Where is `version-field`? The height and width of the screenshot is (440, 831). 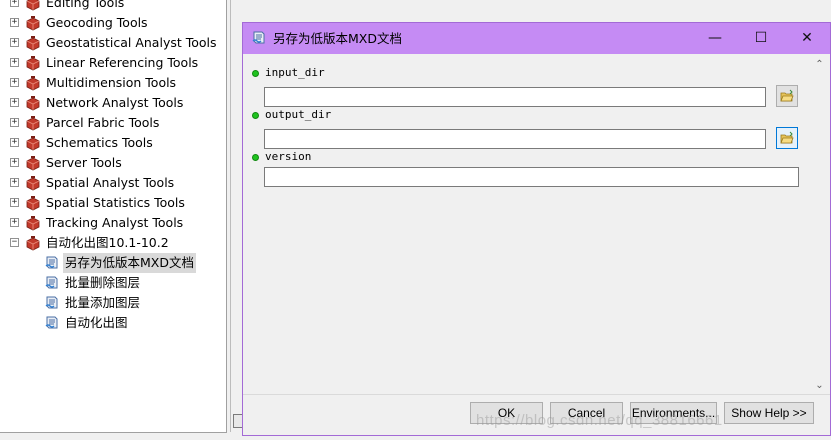
version-field is located at coordinates (531, 177).